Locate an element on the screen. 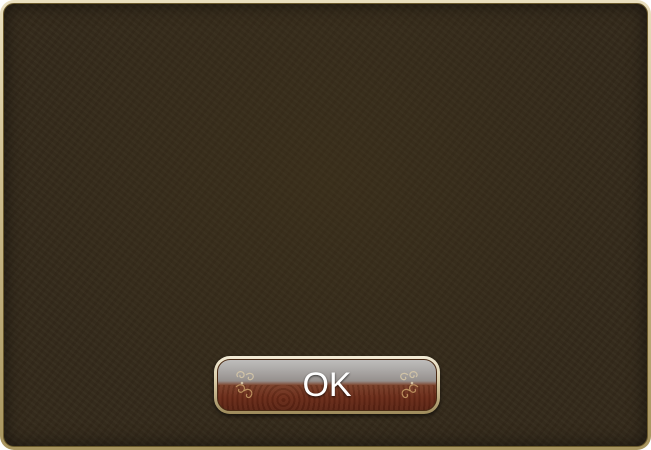 The width and height of the screenshot is (651, 450). flourish-ornament-icon is located at coordinates (409, 385).